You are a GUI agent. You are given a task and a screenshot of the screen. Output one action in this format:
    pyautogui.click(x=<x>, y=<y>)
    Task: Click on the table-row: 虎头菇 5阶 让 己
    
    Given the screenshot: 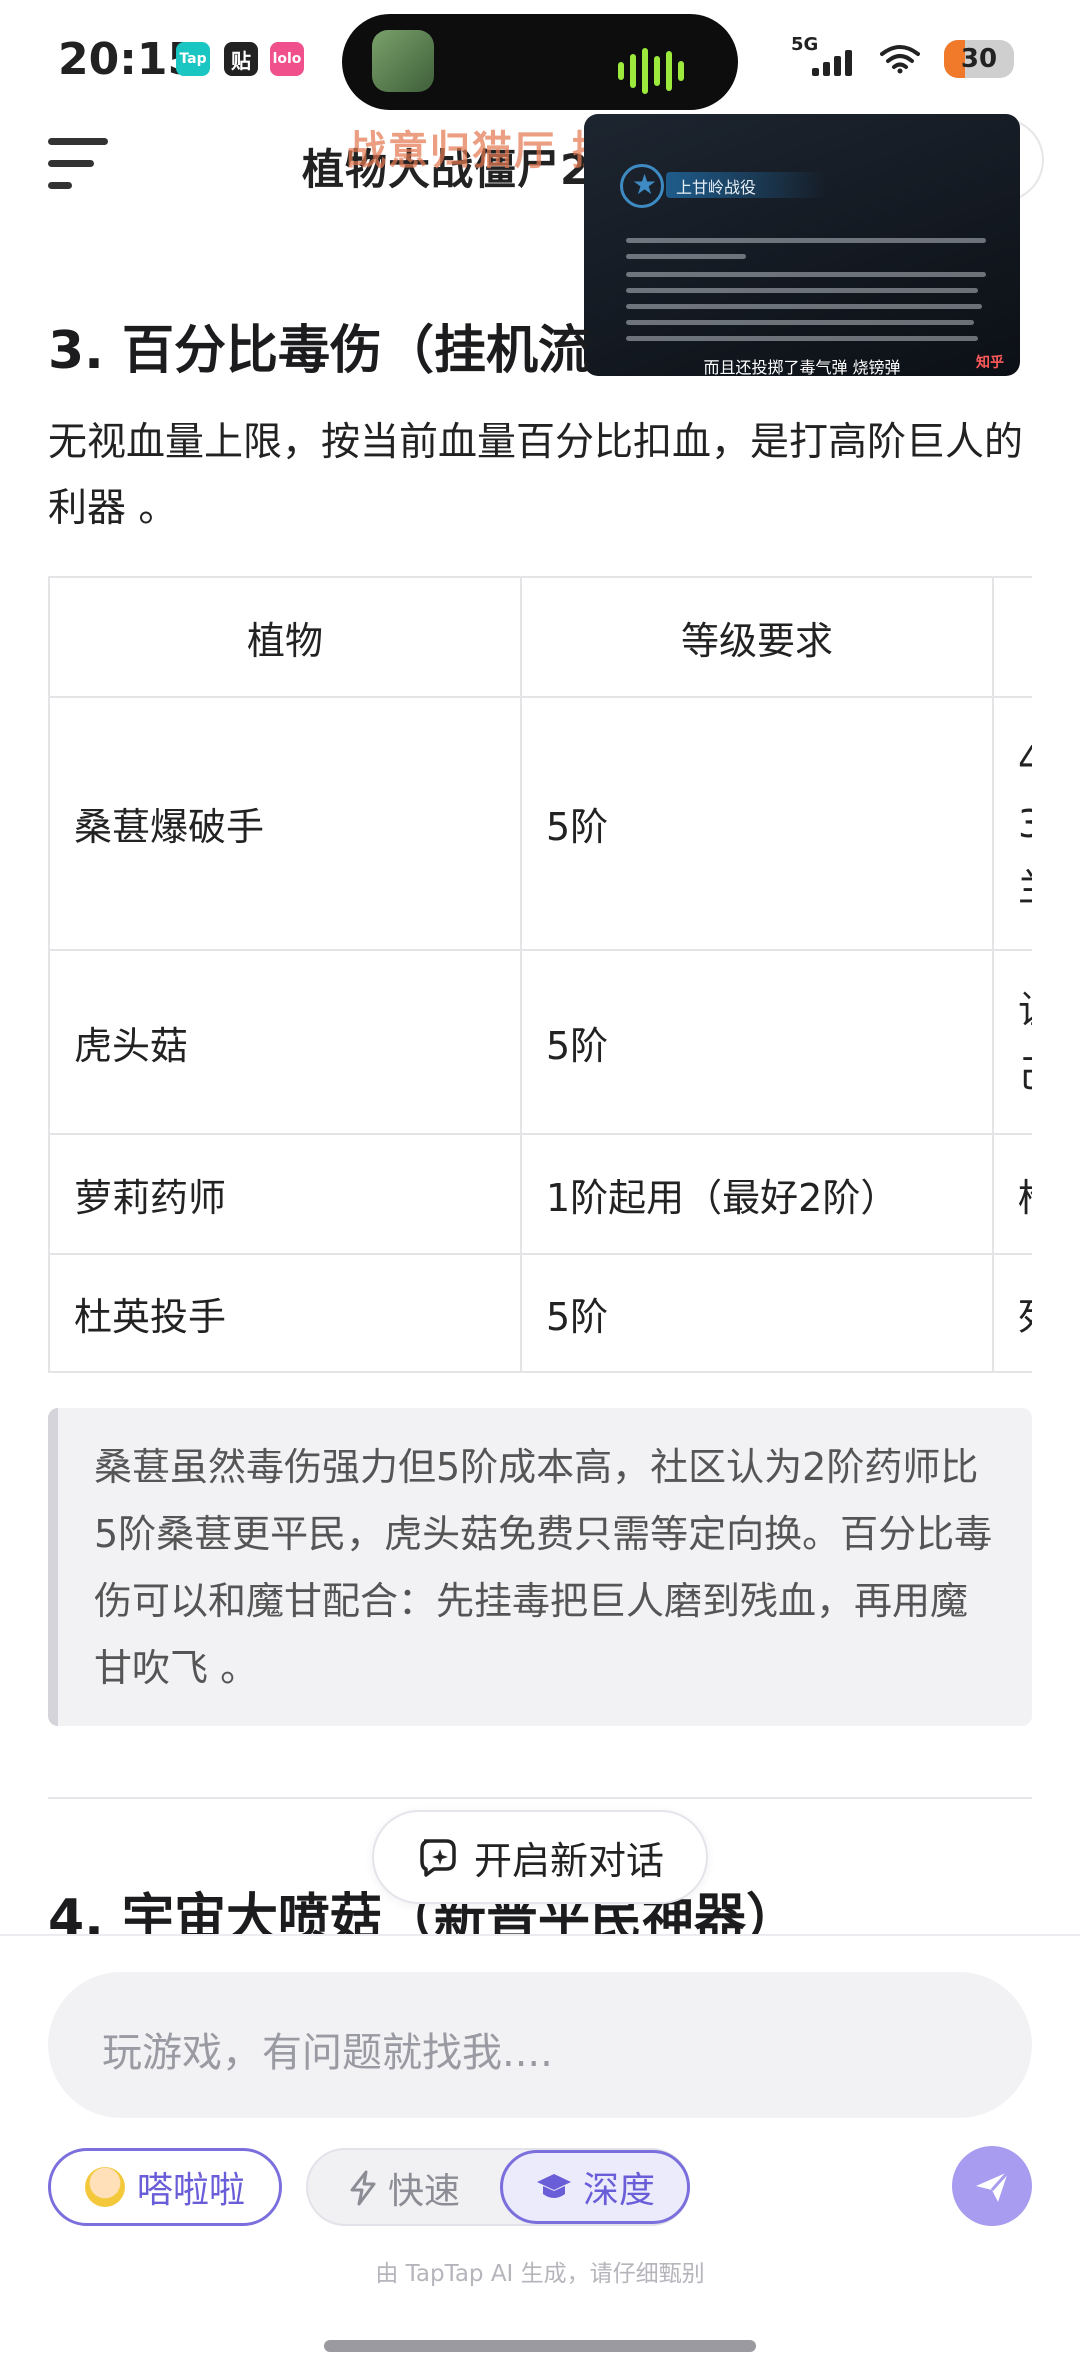 What is the action you would take?
    pyautogui.click(x=540, y=1042)
    